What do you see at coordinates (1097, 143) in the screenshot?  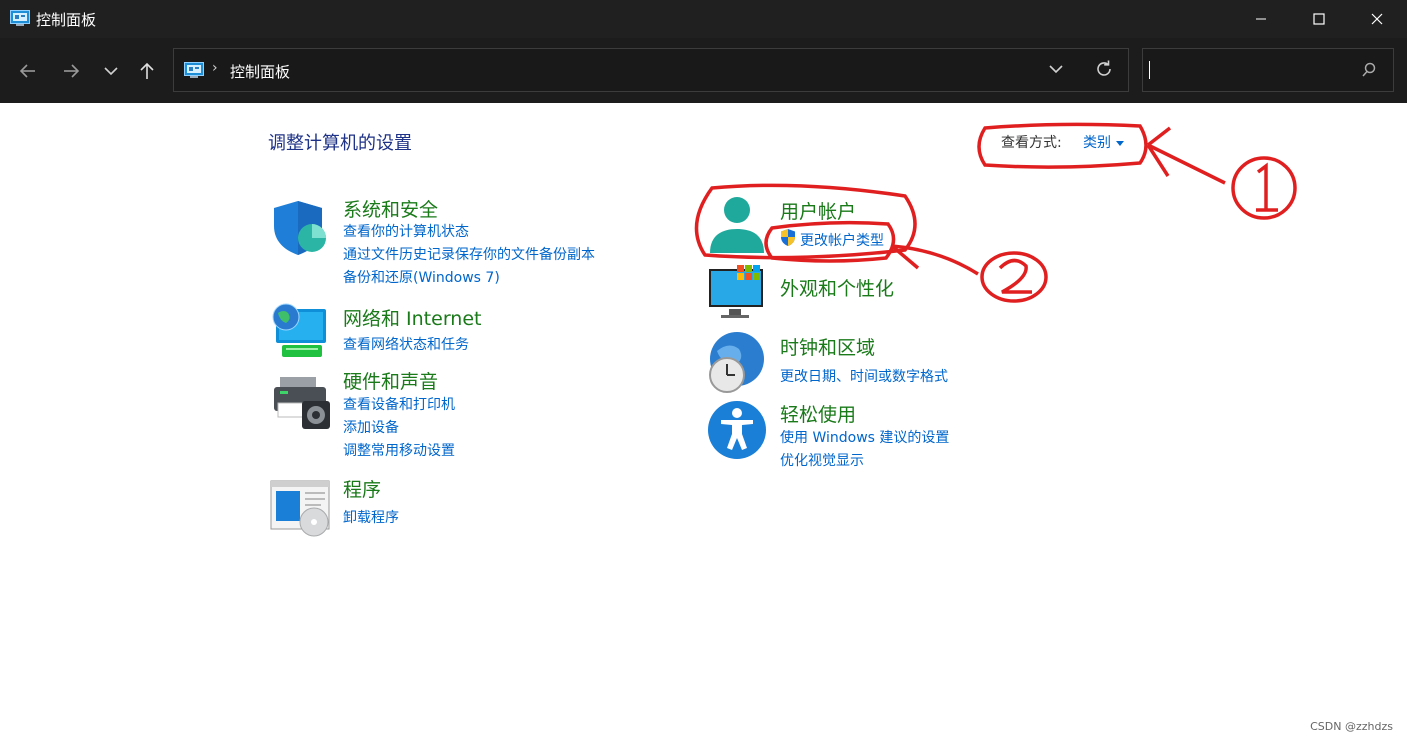 I see `view-by-value: 类别` at bounding box center [1097, 143].